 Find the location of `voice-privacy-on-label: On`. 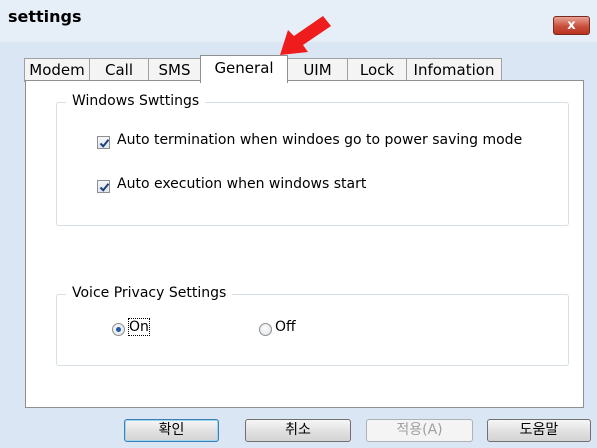

voice-privacy-on-label: On is located at coordinates (139, 327).